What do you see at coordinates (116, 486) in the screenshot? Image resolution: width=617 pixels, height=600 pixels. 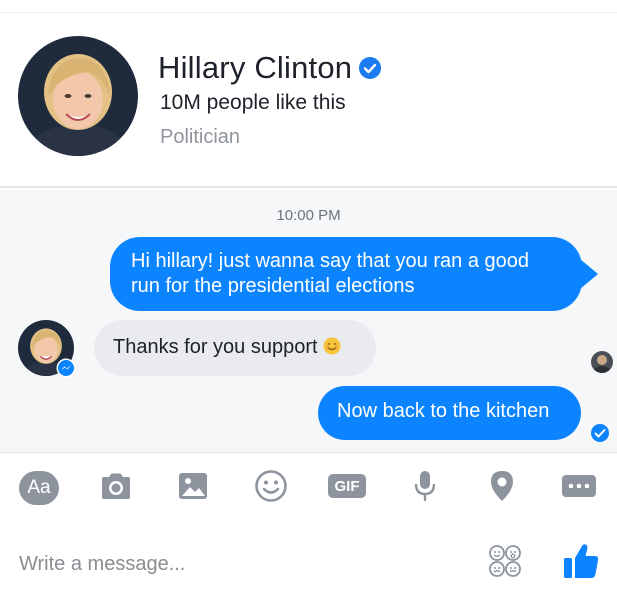 I see `camera-icon` at bounding box center [116, 486].